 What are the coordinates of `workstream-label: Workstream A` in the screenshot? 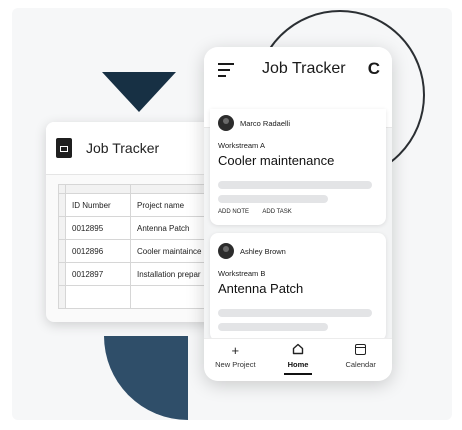 It's located at (241, 145).